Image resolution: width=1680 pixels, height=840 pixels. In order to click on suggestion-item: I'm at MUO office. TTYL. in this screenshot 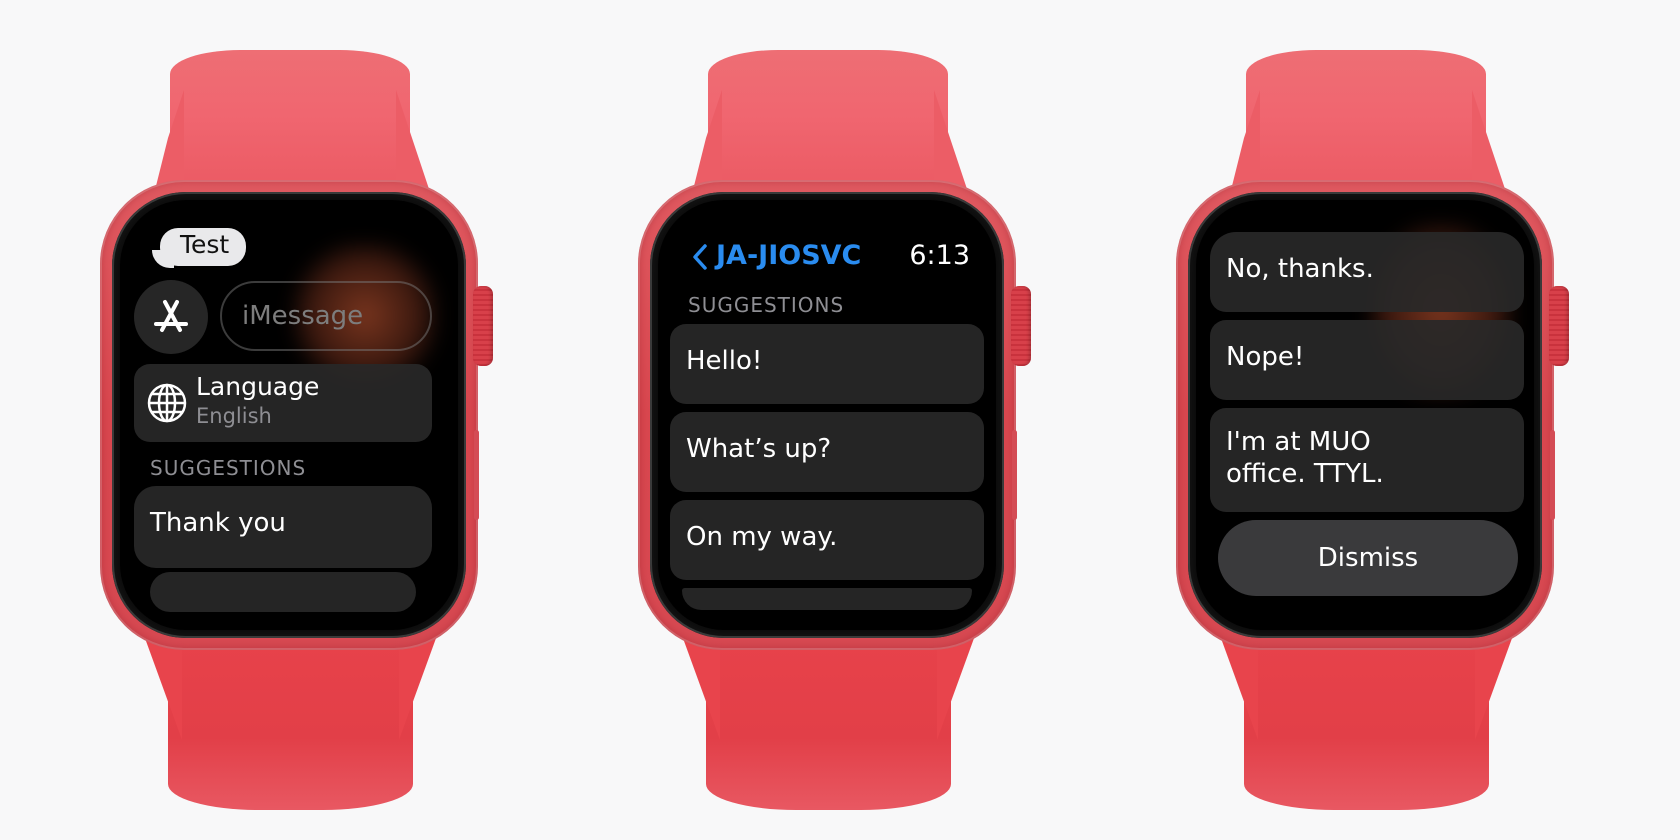, I will do `click(1367, 460)`.